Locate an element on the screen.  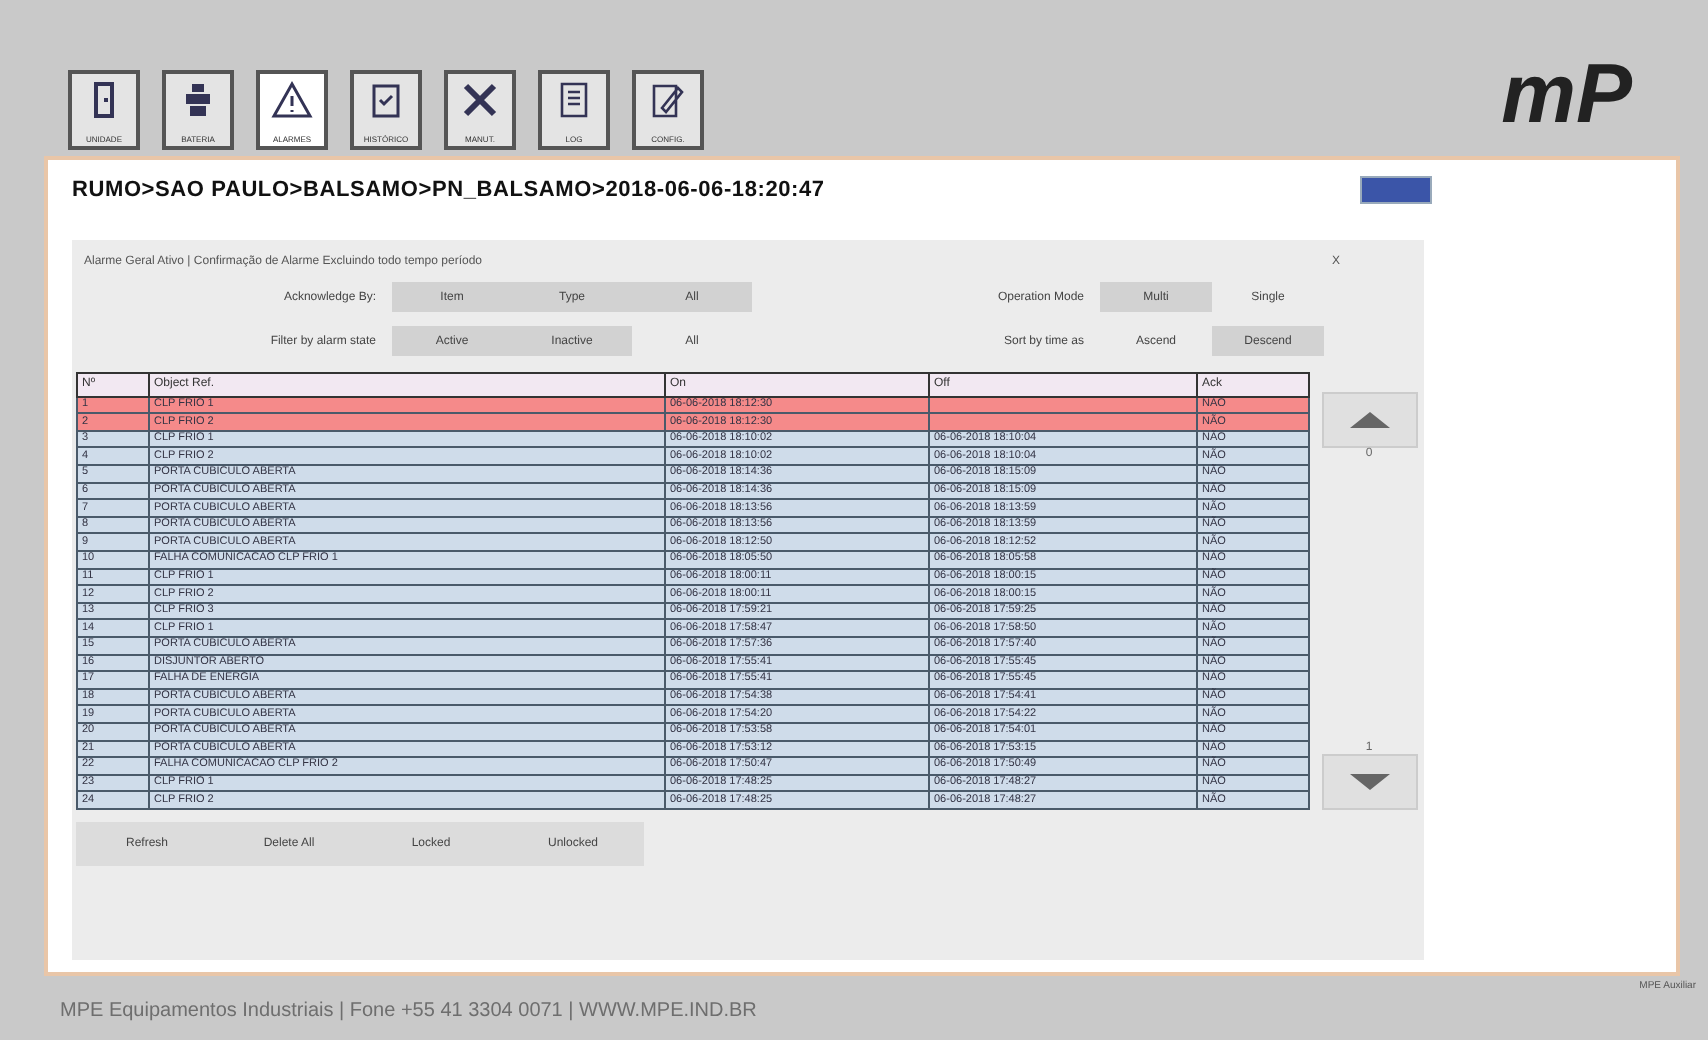
up-arrow-icon is located at coordinates (1369, 419).